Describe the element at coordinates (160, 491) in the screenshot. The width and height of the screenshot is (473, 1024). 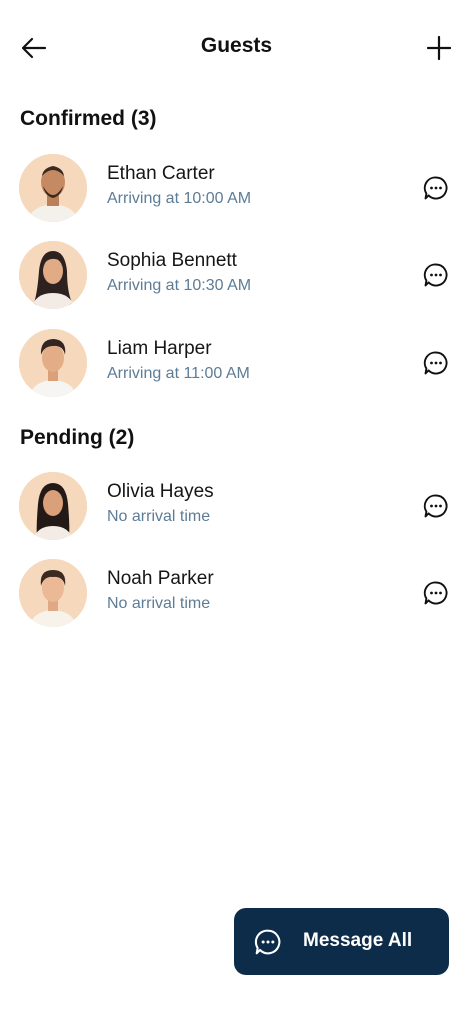
I see `guest-name: Olivia Hayes` at that location.